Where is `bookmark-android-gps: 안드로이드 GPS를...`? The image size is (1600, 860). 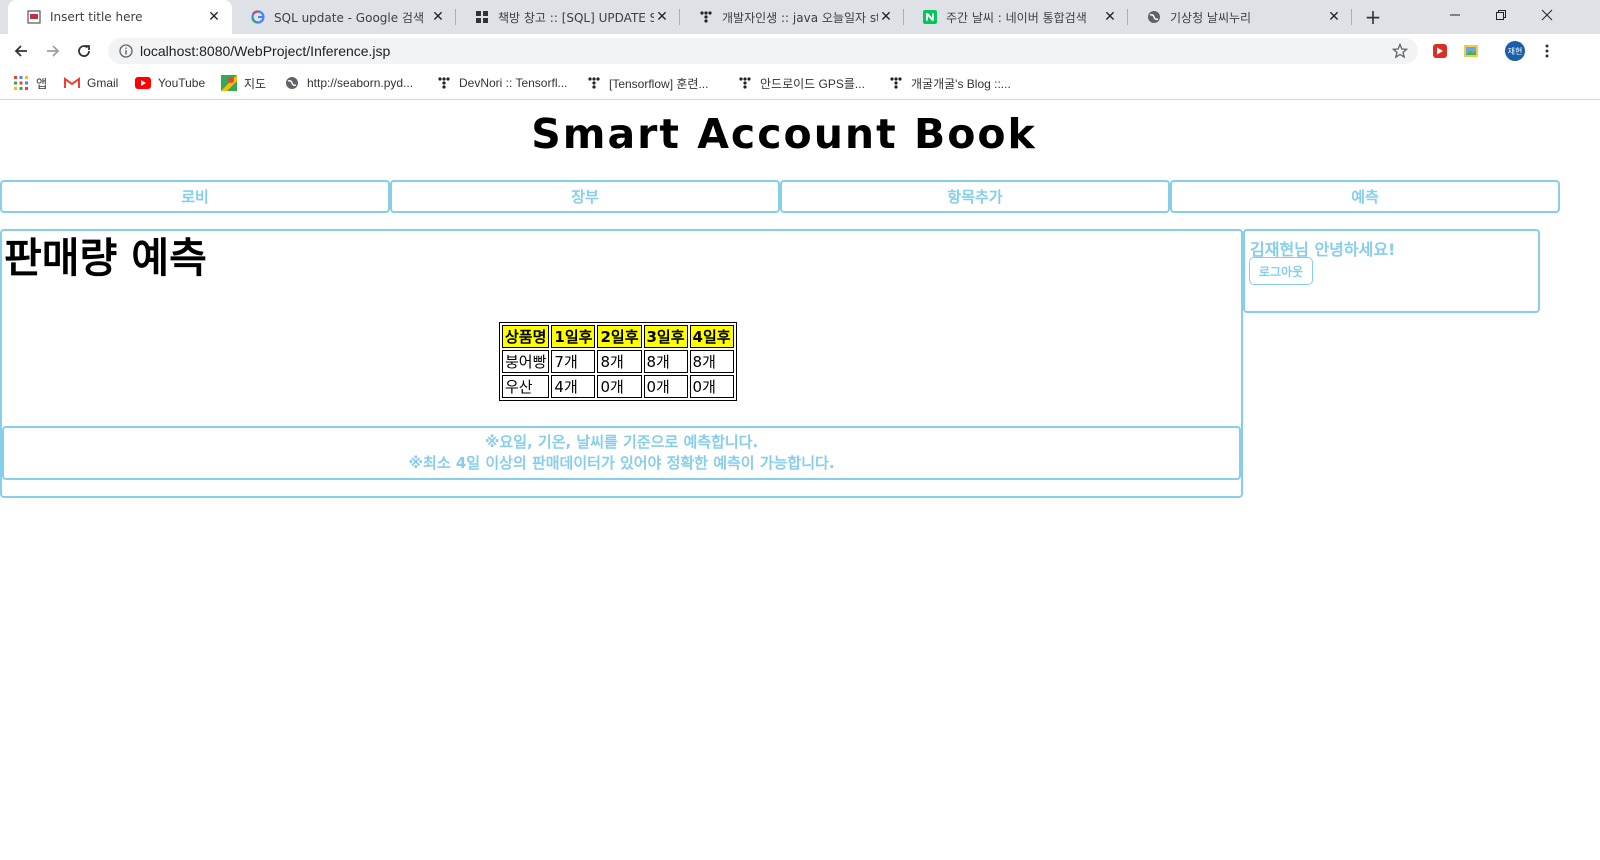 bookmark-android-gps: 안드로이드 GPS를... is located at coordinates (801, 83).